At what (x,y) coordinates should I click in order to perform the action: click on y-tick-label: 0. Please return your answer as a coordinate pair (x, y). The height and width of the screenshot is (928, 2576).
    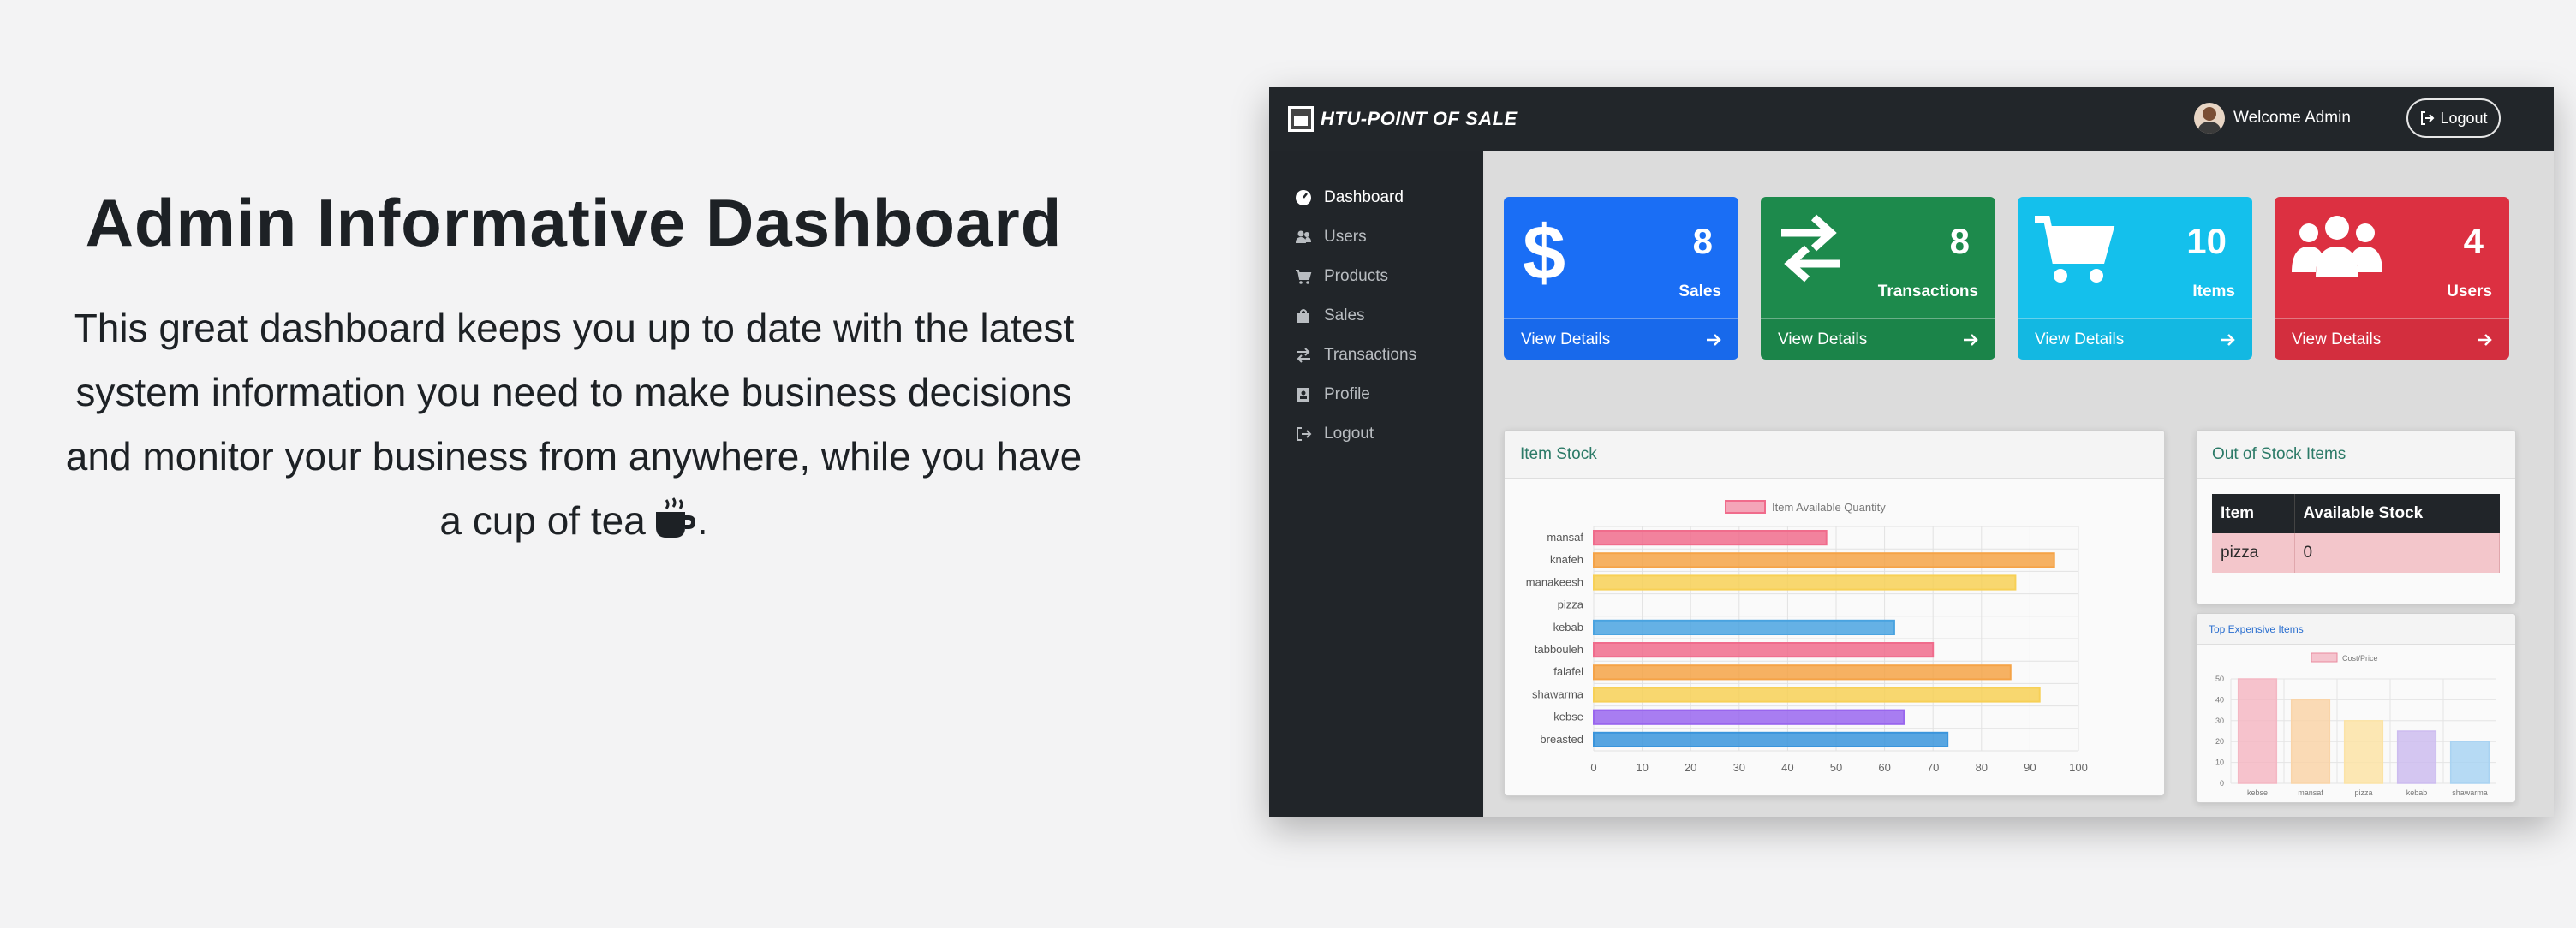
    Looking at the image, I should click on (2222, 783).